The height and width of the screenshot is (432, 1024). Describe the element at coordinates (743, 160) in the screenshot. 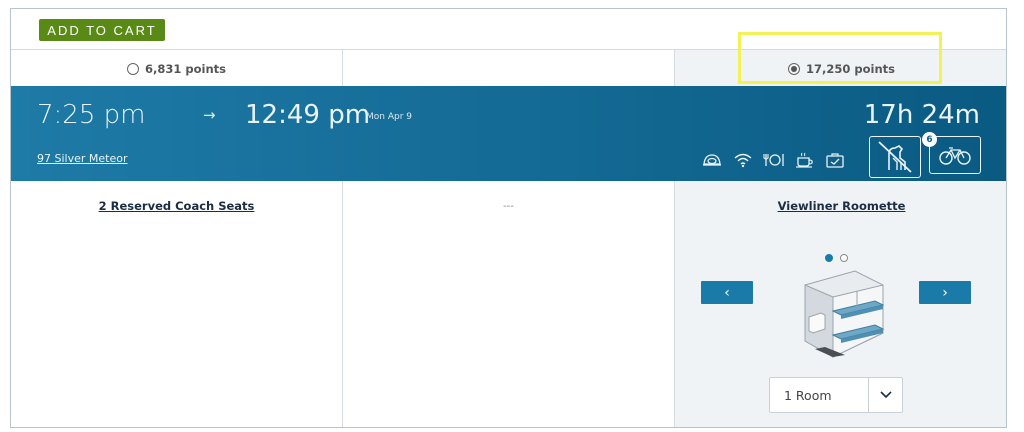

I see `wifi-icon` at that location.